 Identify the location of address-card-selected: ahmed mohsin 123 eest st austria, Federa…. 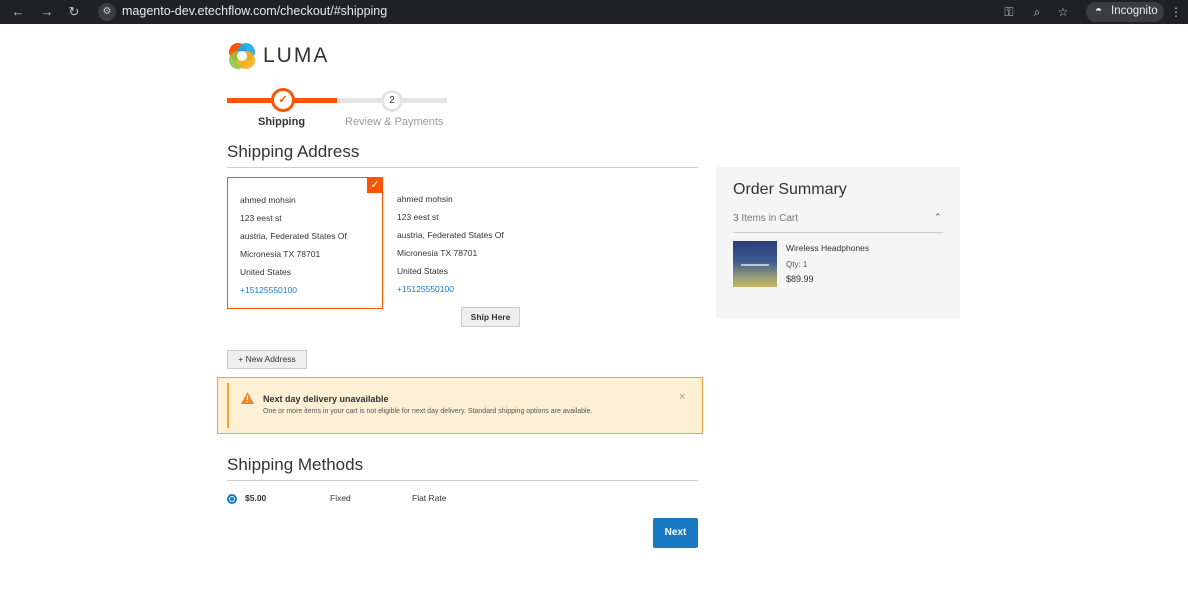
(305, 243).